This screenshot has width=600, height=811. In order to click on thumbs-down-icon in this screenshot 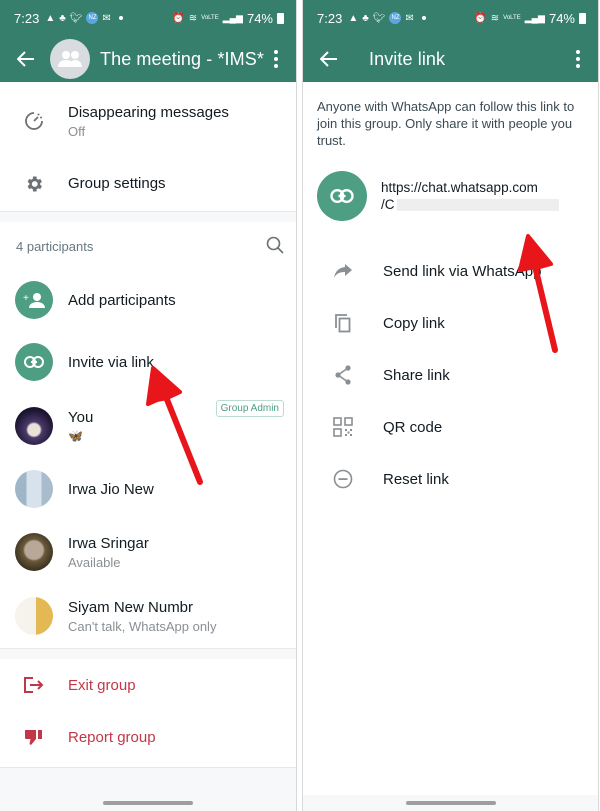, I will do `click(33, 737)`.